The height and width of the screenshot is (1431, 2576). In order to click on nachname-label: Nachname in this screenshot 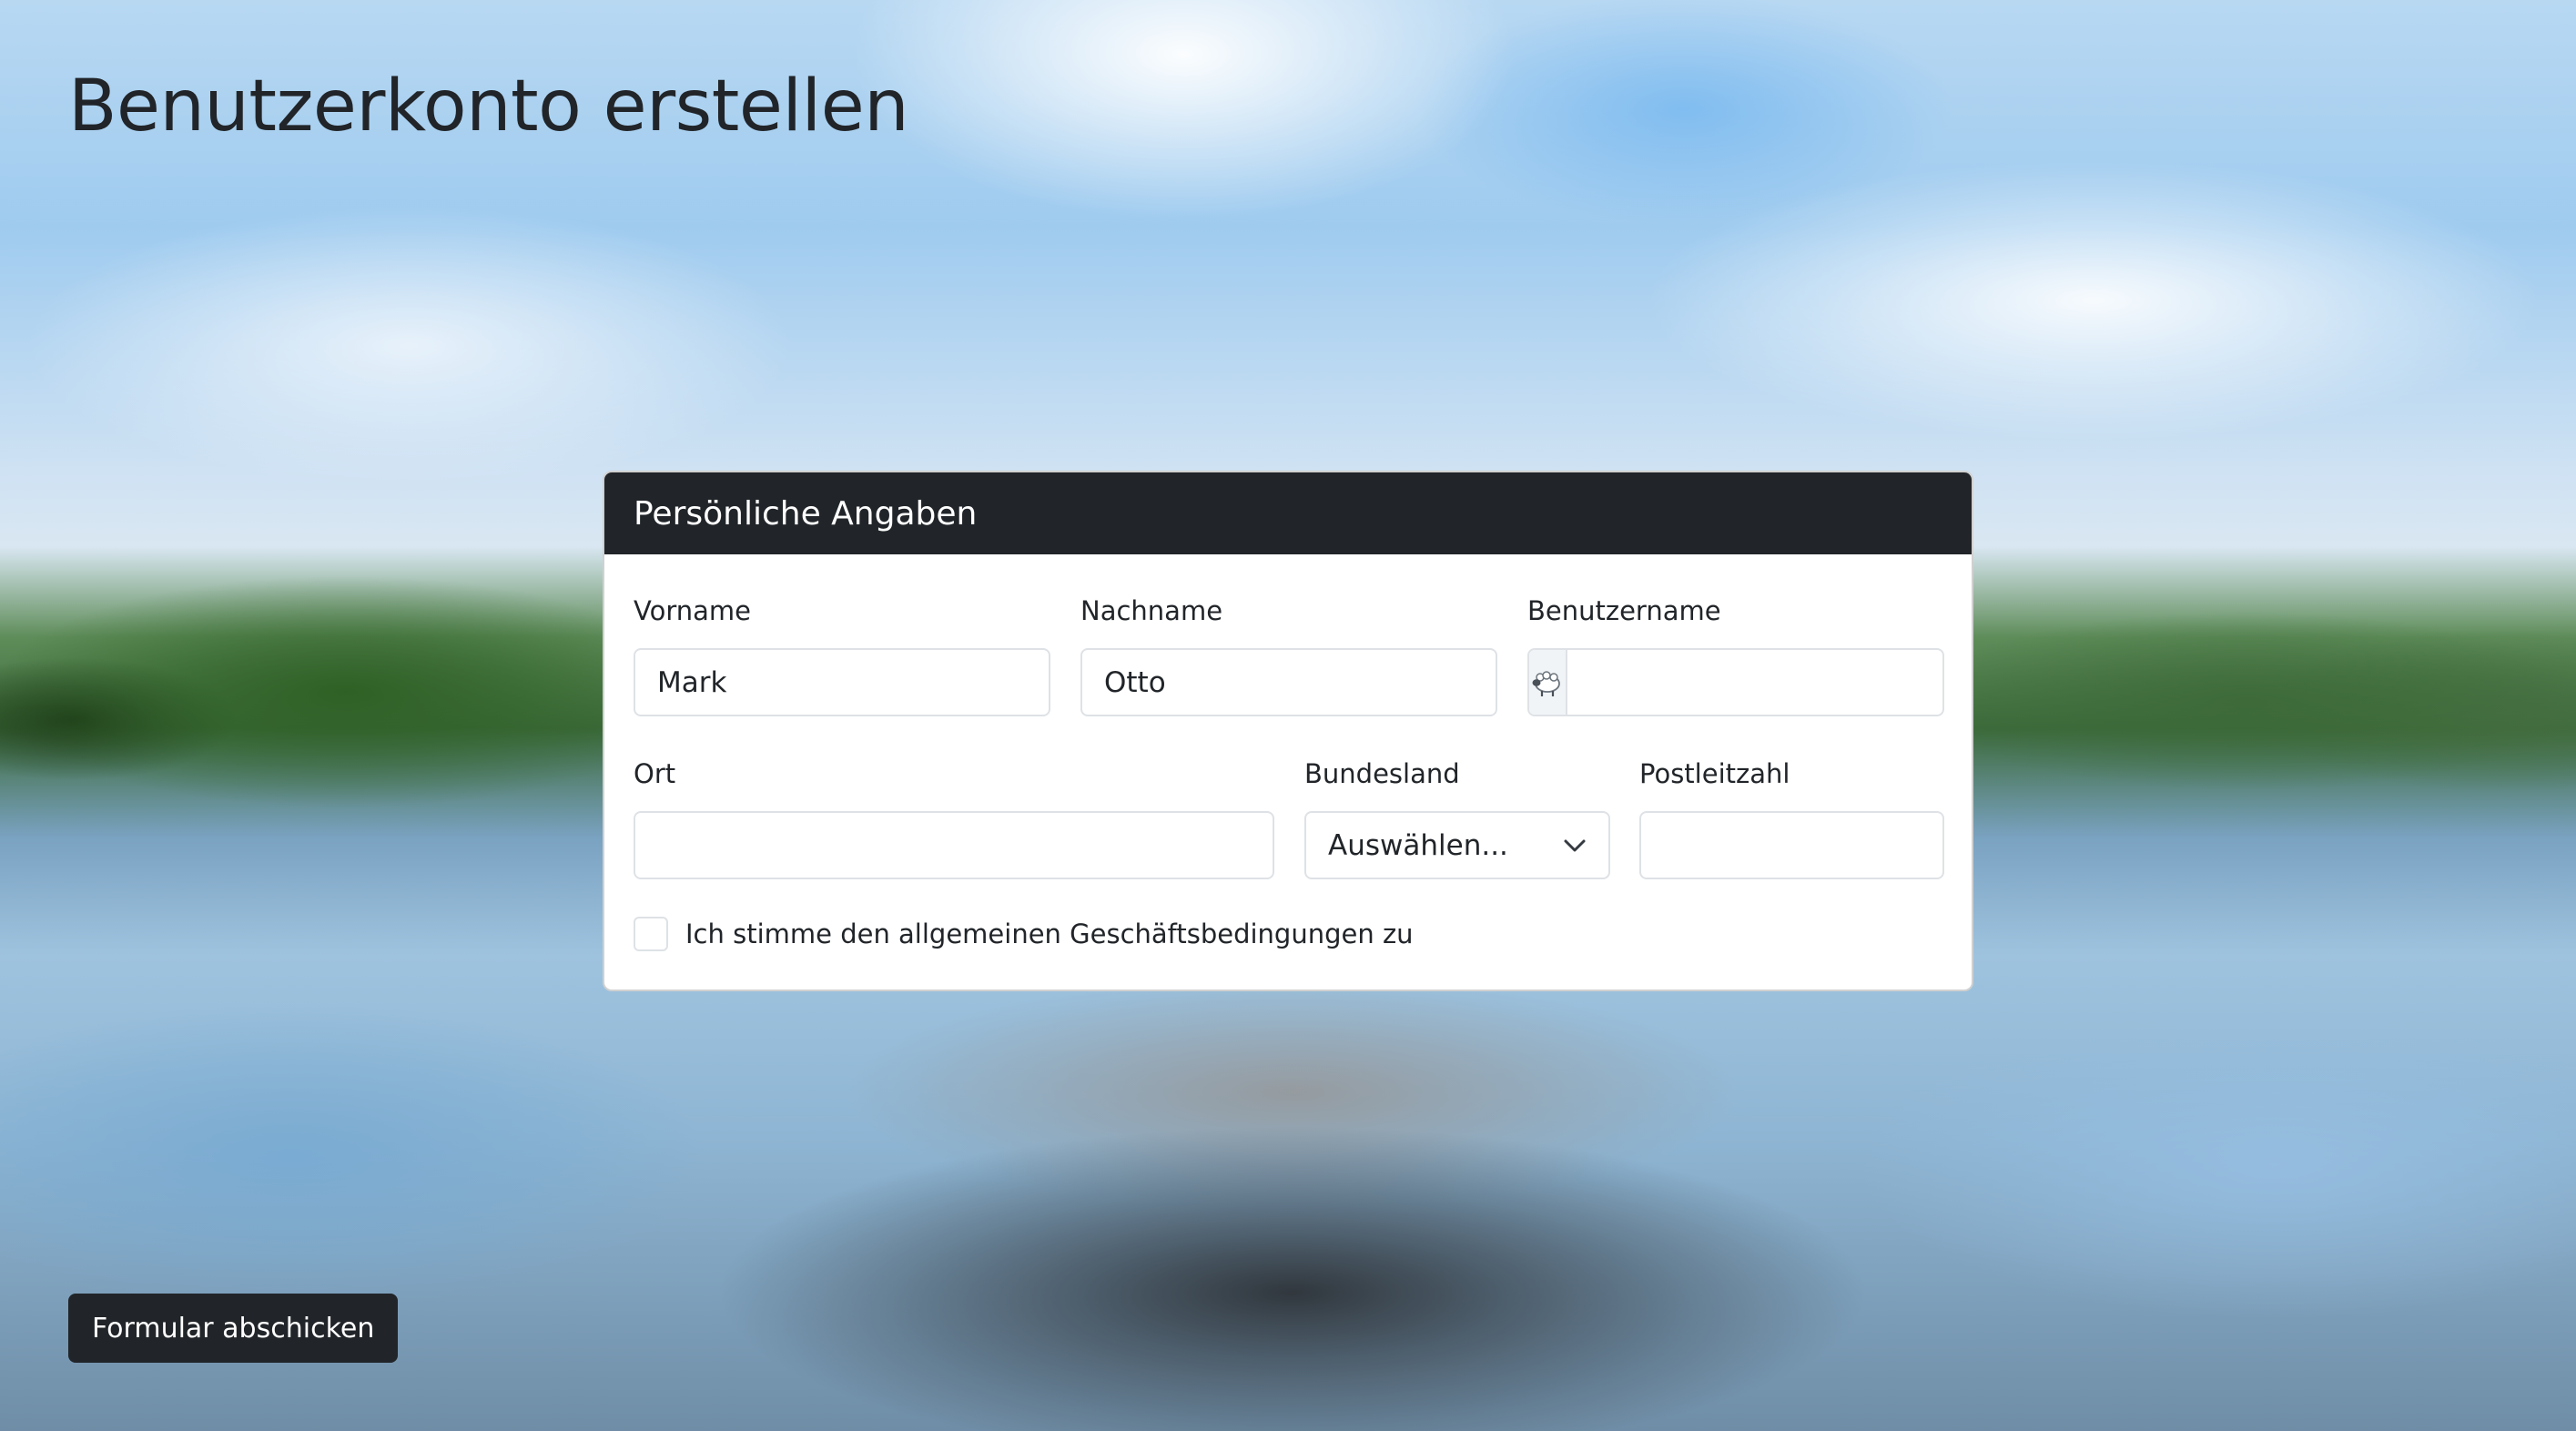, I will do `click(1151, 611)`.